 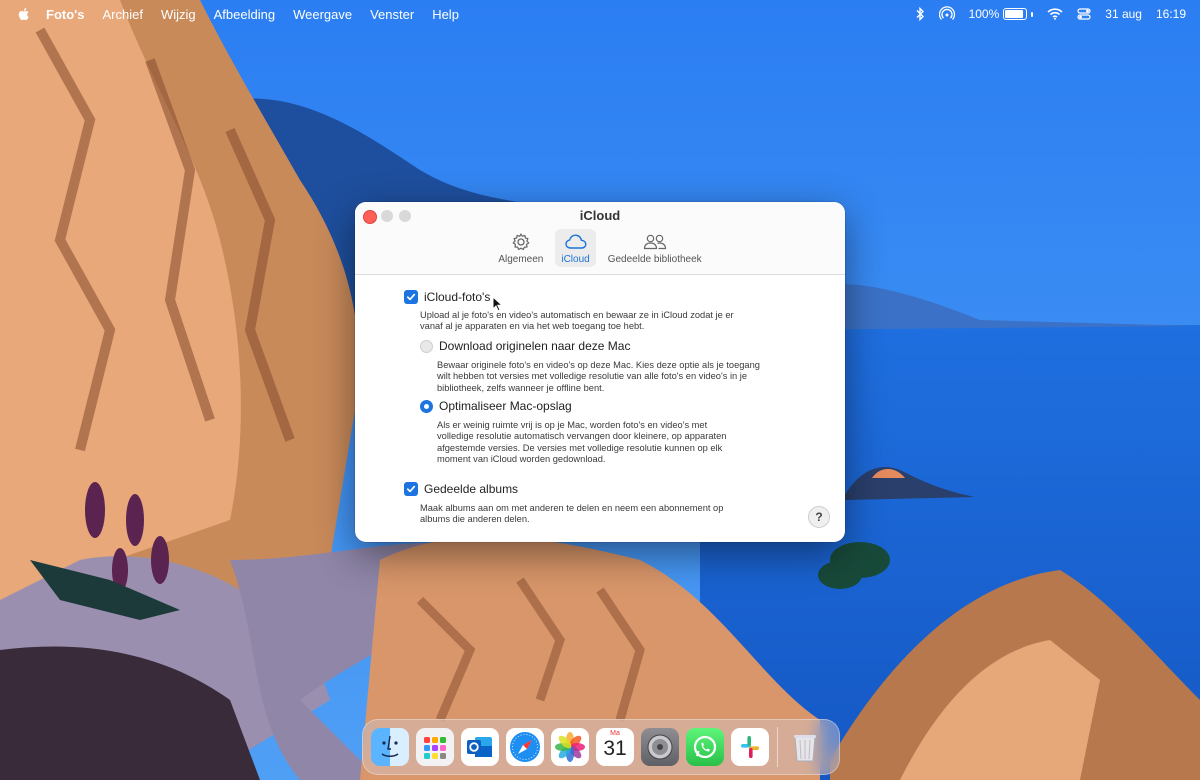 I want to click on trash-icon, so click(x=805, y=748).